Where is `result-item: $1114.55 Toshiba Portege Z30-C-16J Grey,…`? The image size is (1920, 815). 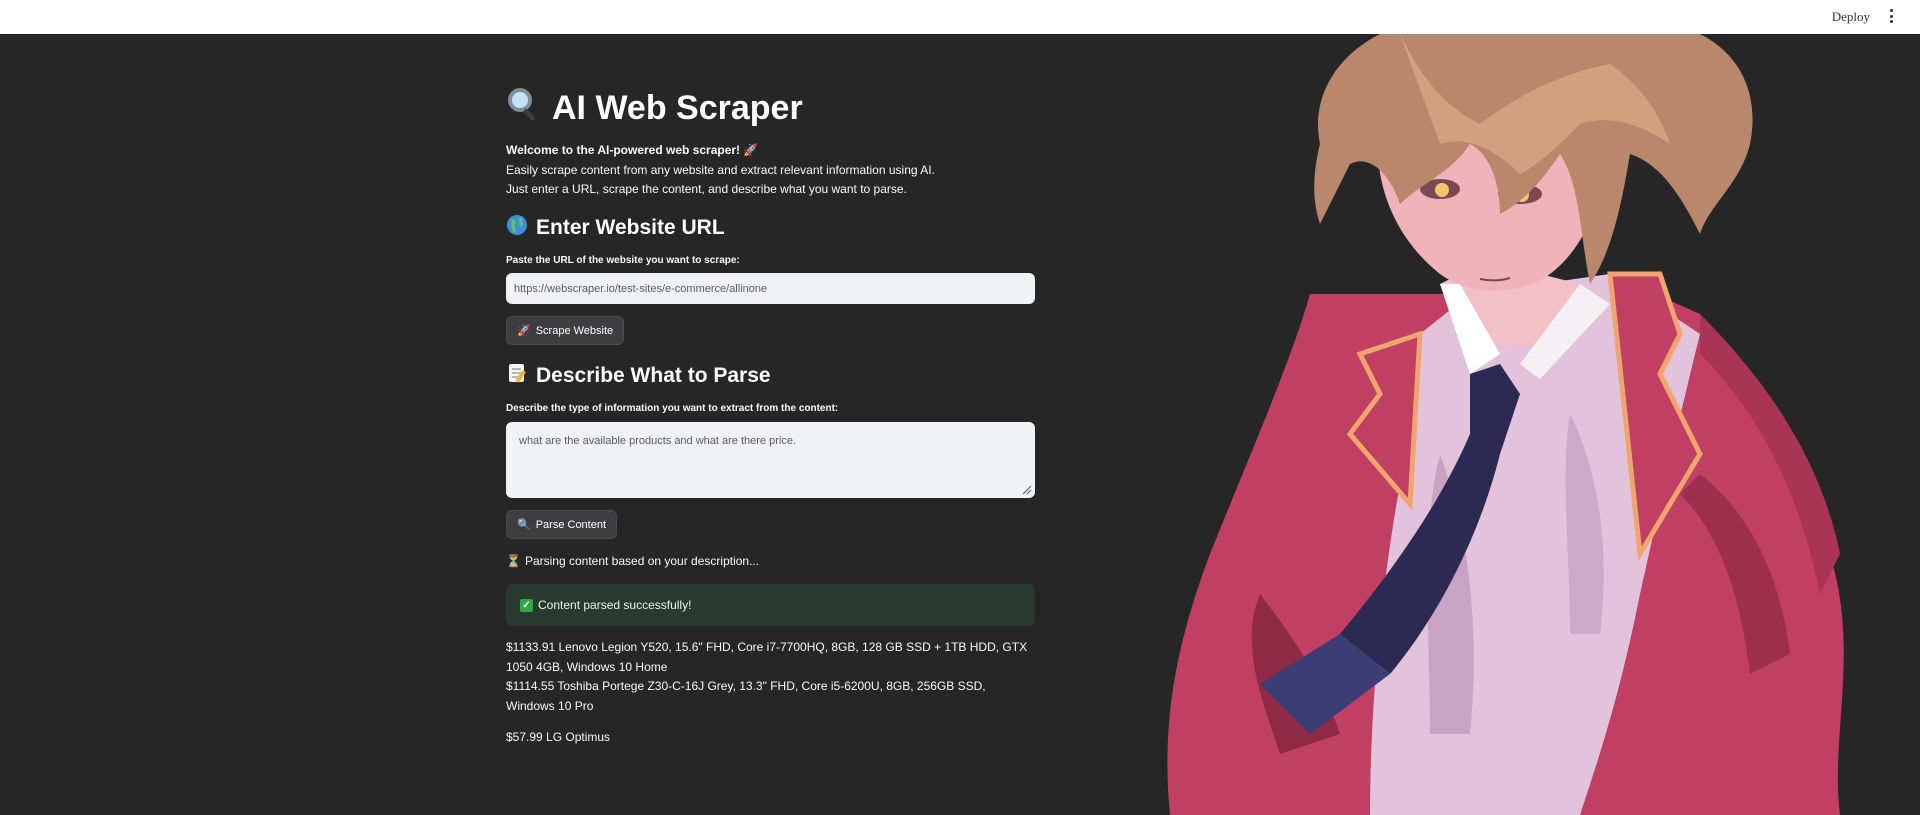 result-item: $1114.55 Toshiba Portege Z30-C-16J Grey,… is located at coordinates (746, 696).